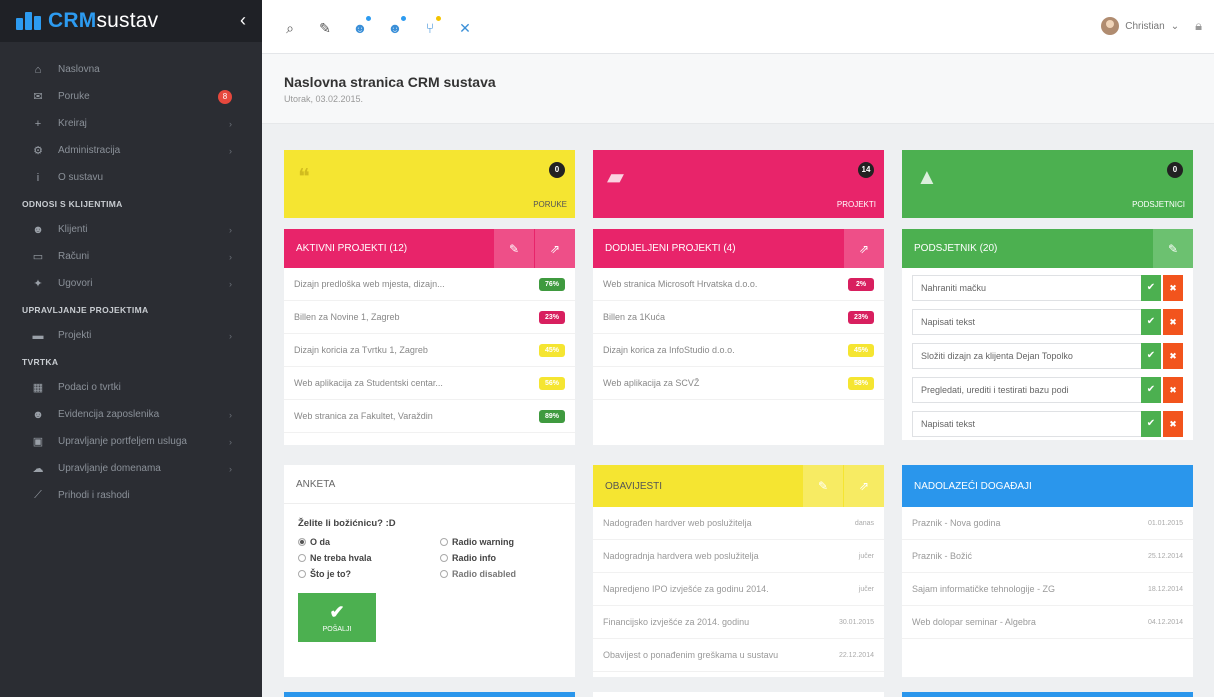 This screenshot has height=697, width=1214. Describe the element at coordinates (131, 387) in the screenshot. I see `sidebar-item: ▦ Podaci o tvrtki` at that location.